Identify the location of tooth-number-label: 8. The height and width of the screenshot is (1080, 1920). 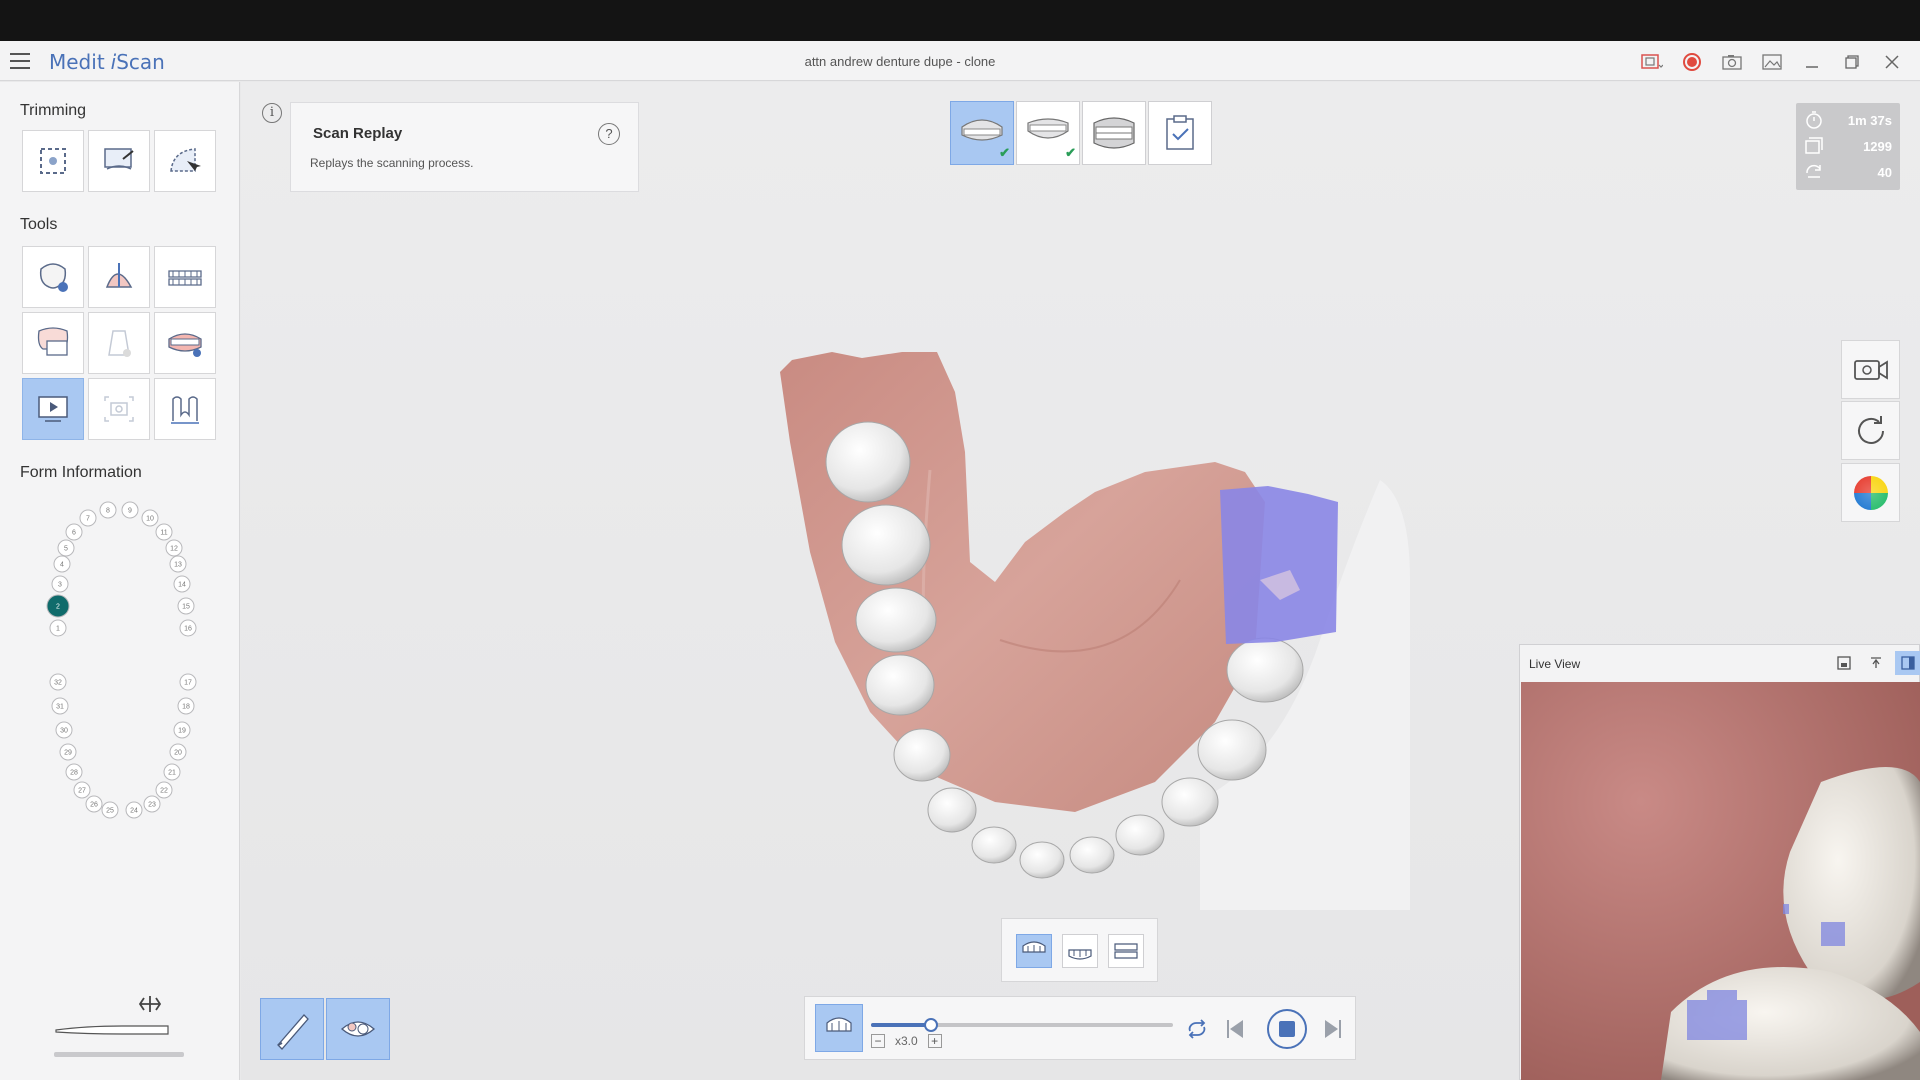
(108, 511).